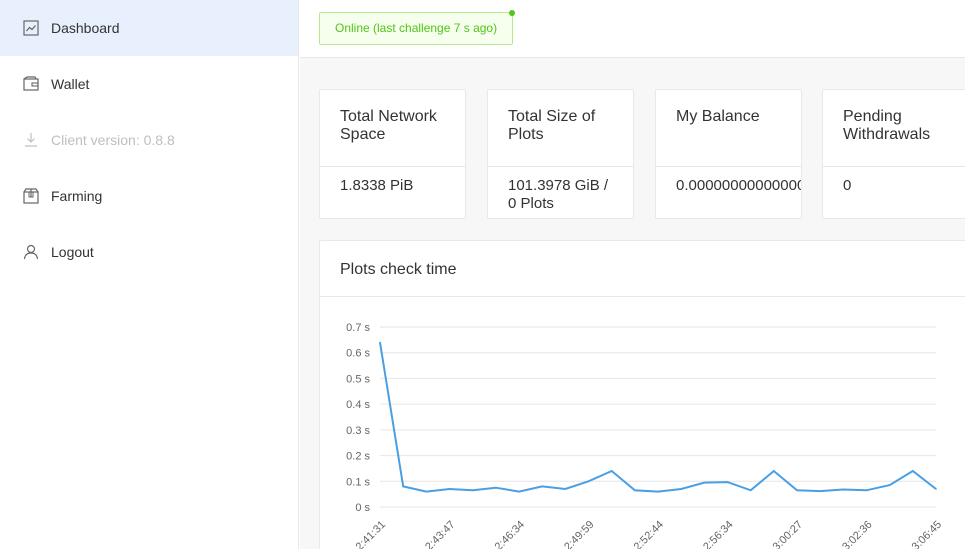  Describe the element at coordinates (510, 534) in the screenshot. I see `x-tick-label: 2:46:34` at that location.